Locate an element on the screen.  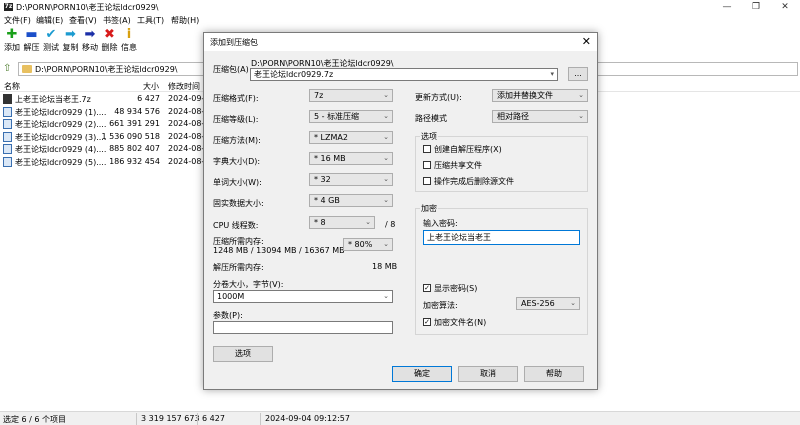
memory-decompress-label: 解压所需内存: is located at coordinates (238, 267).